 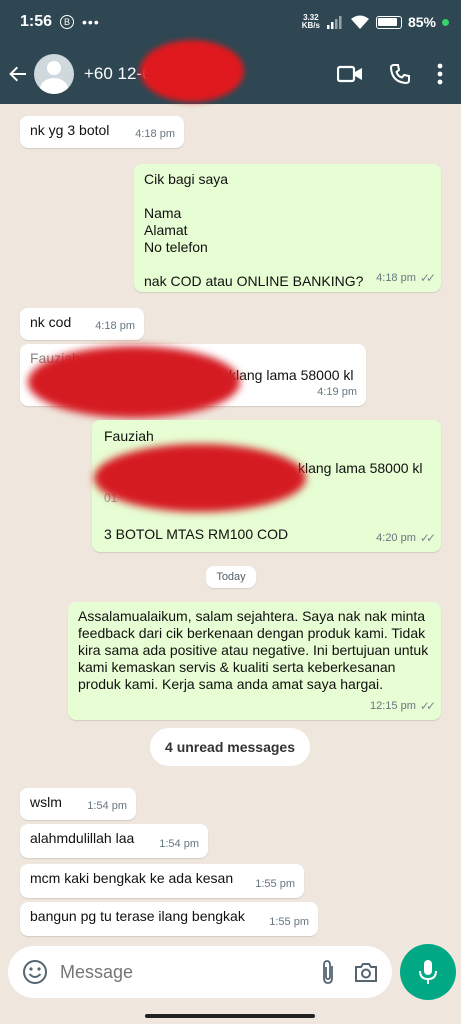 I want to click on battery-icon, so click(x=388, y=22).